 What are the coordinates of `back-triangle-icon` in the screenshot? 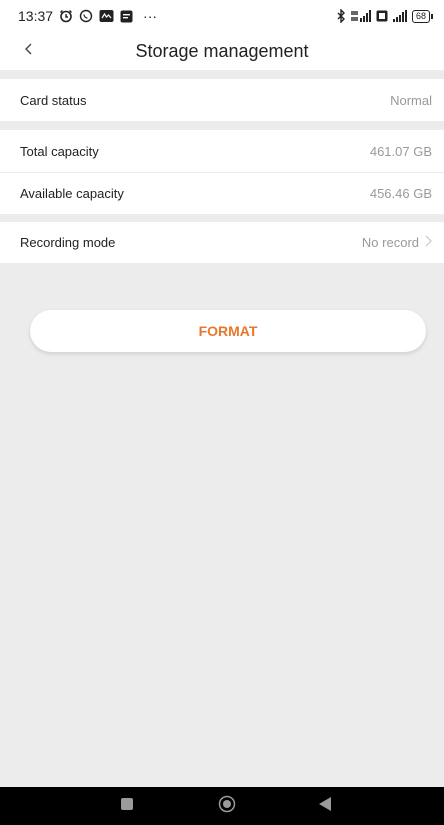 It's located at (325, 806).